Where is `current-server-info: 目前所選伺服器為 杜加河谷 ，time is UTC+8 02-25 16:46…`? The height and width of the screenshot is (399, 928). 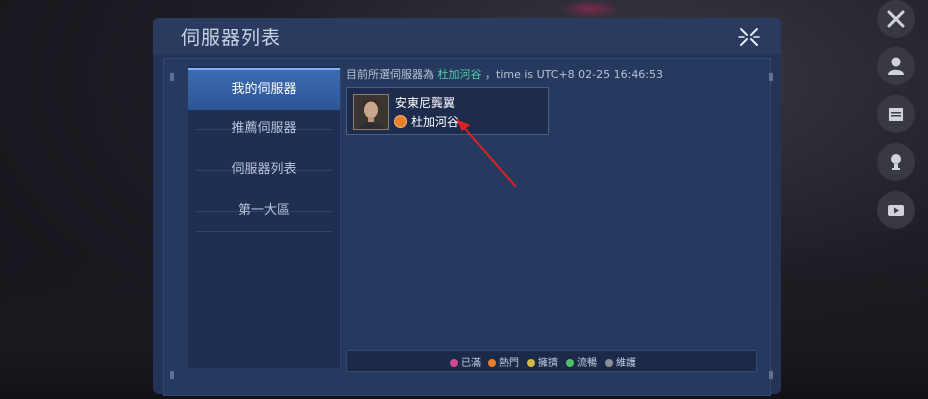
current-server-info: 目前所選伺服器為 杜加河谷 ，time is UTC+8 02-25 16:46… is located at coordinates (504, 74).